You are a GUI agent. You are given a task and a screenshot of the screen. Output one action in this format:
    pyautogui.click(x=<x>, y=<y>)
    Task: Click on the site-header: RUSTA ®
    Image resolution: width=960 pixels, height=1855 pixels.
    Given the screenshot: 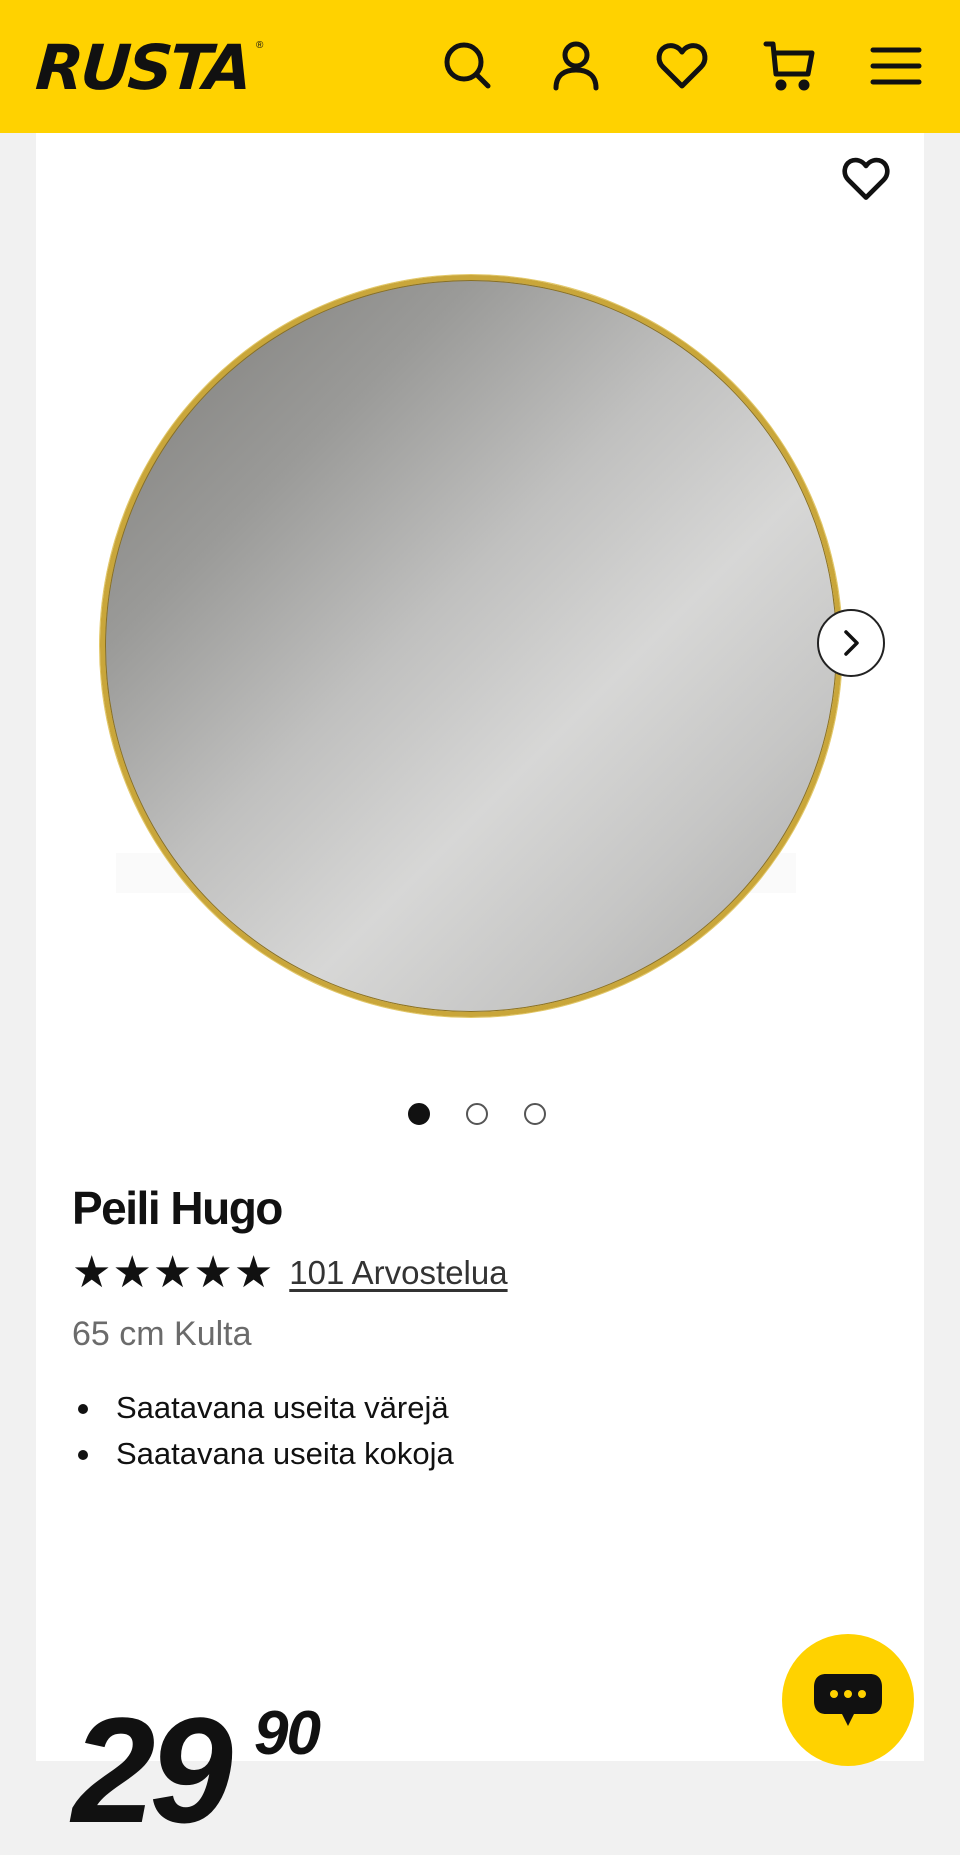 What is the action you would take?
    pyautogui.click(x=480, y=66)
    